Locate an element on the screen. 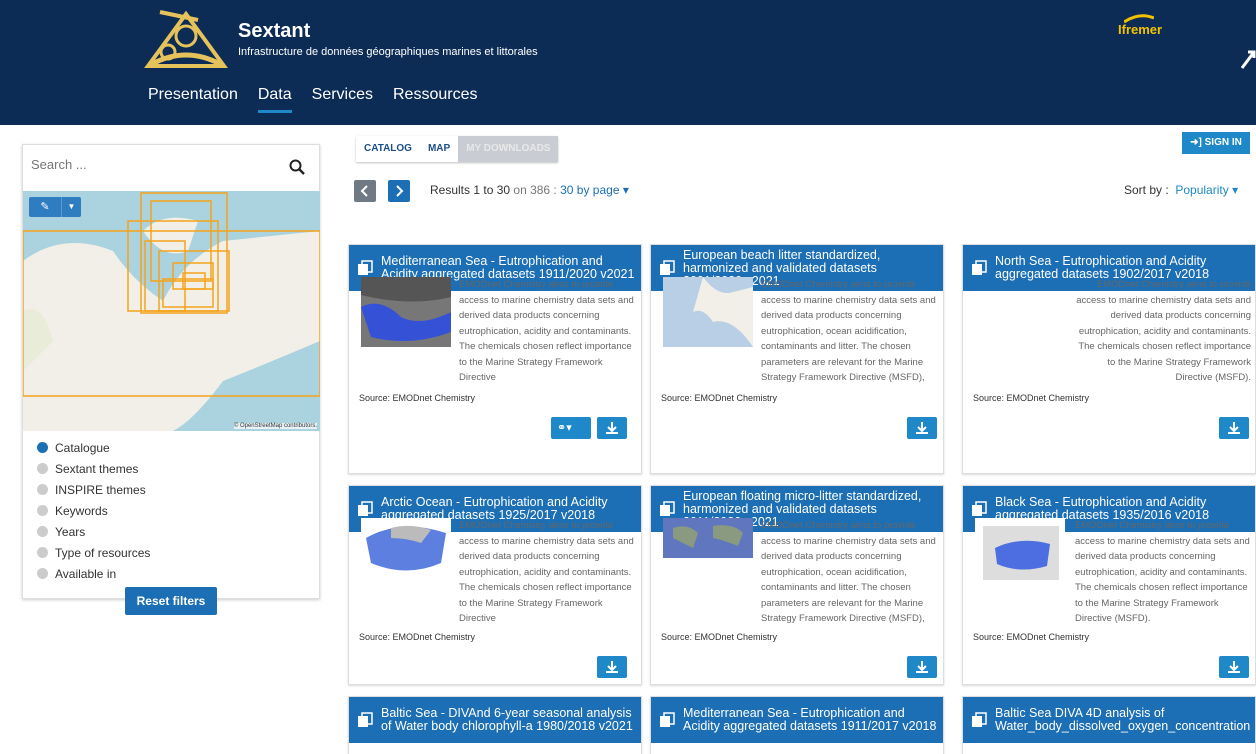  tab-map: MAP is located at coordinates (439, 149).